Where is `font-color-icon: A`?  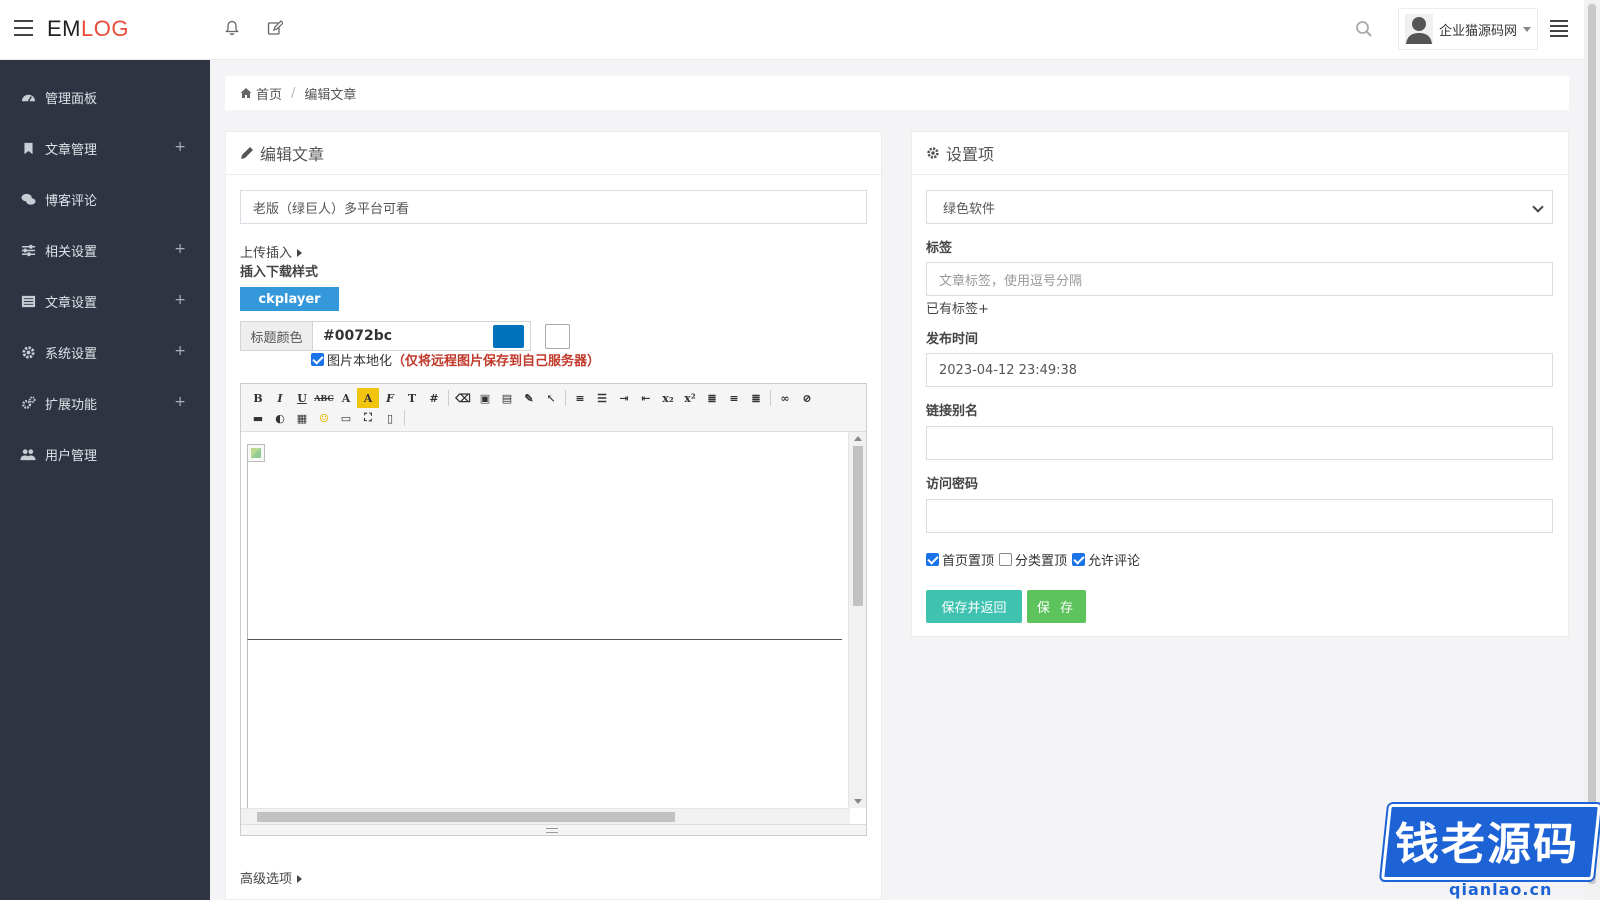
font-color-icon: A is located at coordinates (346, 398).